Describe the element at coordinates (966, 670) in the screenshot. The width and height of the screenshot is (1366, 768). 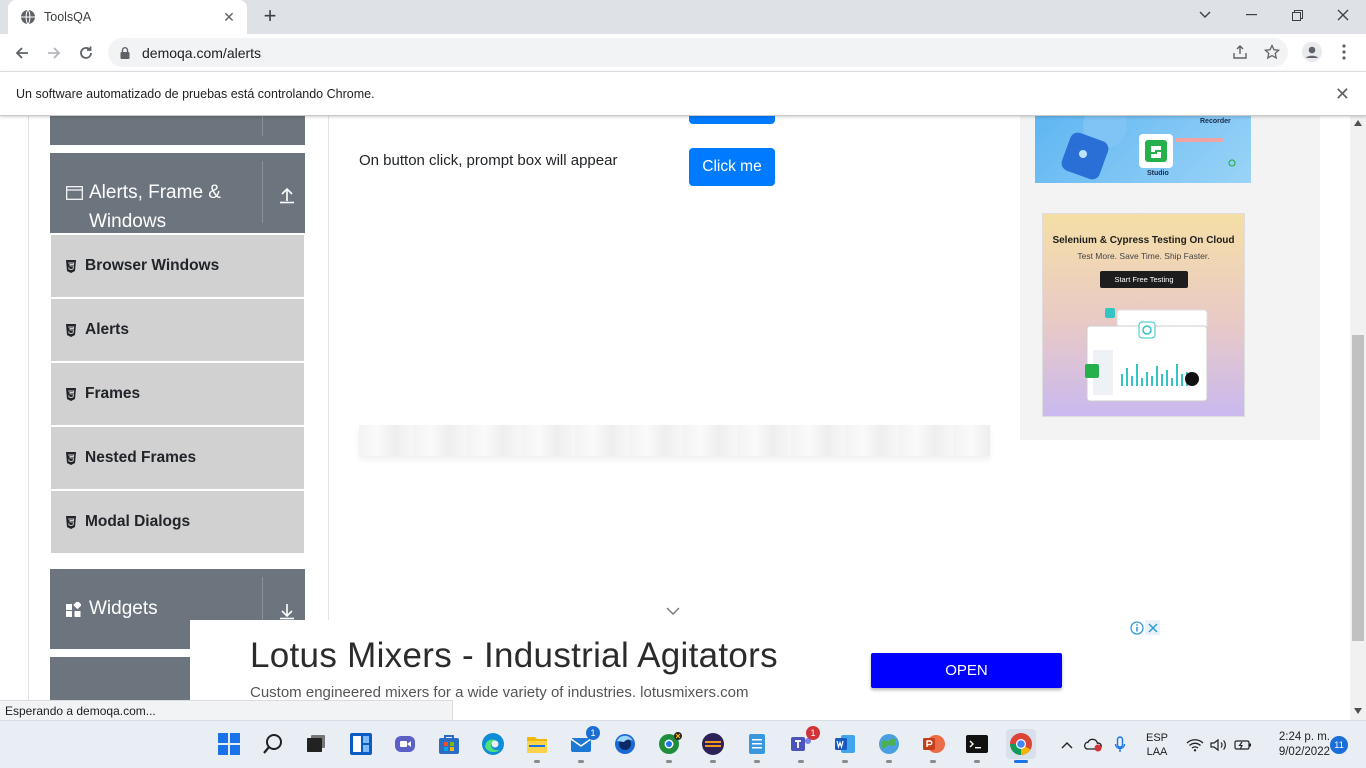
I see `banner-open-button: OPEN` at that location.